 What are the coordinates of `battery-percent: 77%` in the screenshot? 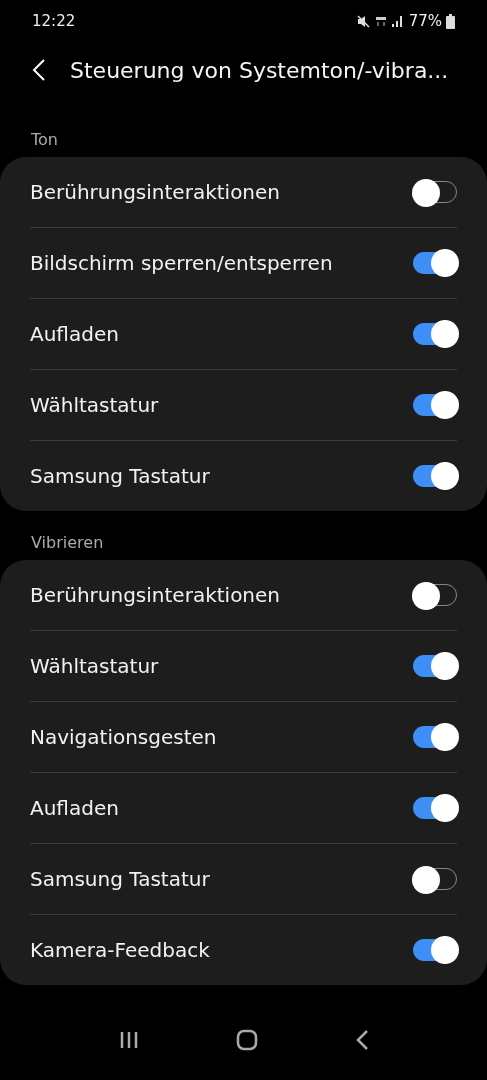 It's located at (425, 21).